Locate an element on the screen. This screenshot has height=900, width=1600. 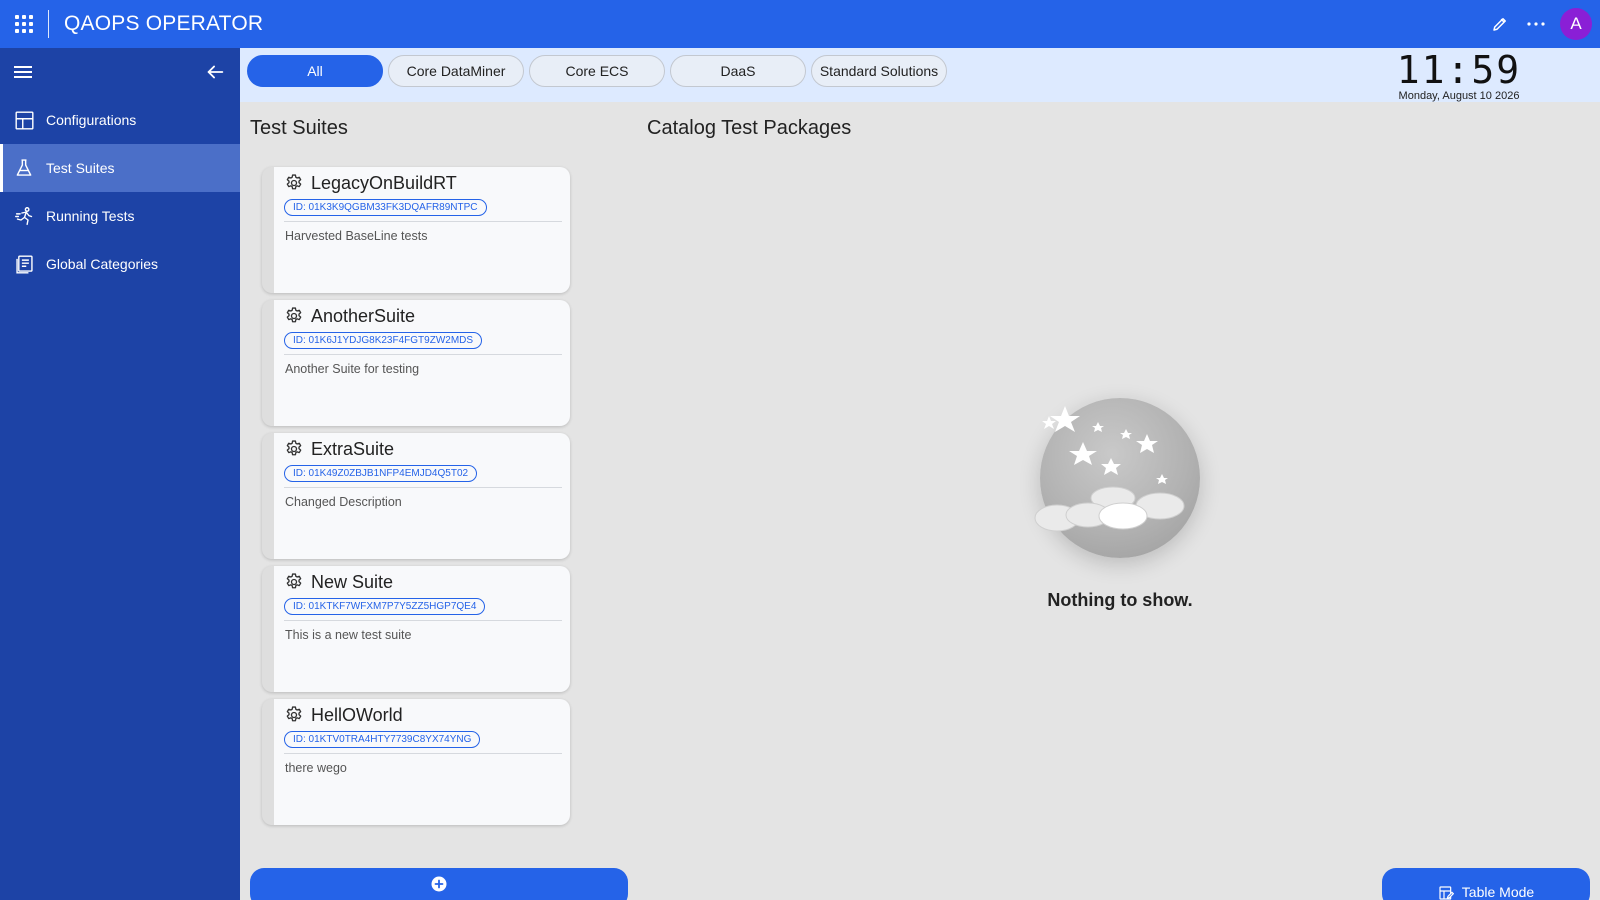
suite-name: HellOWorld is located at coordinates (357, 714).